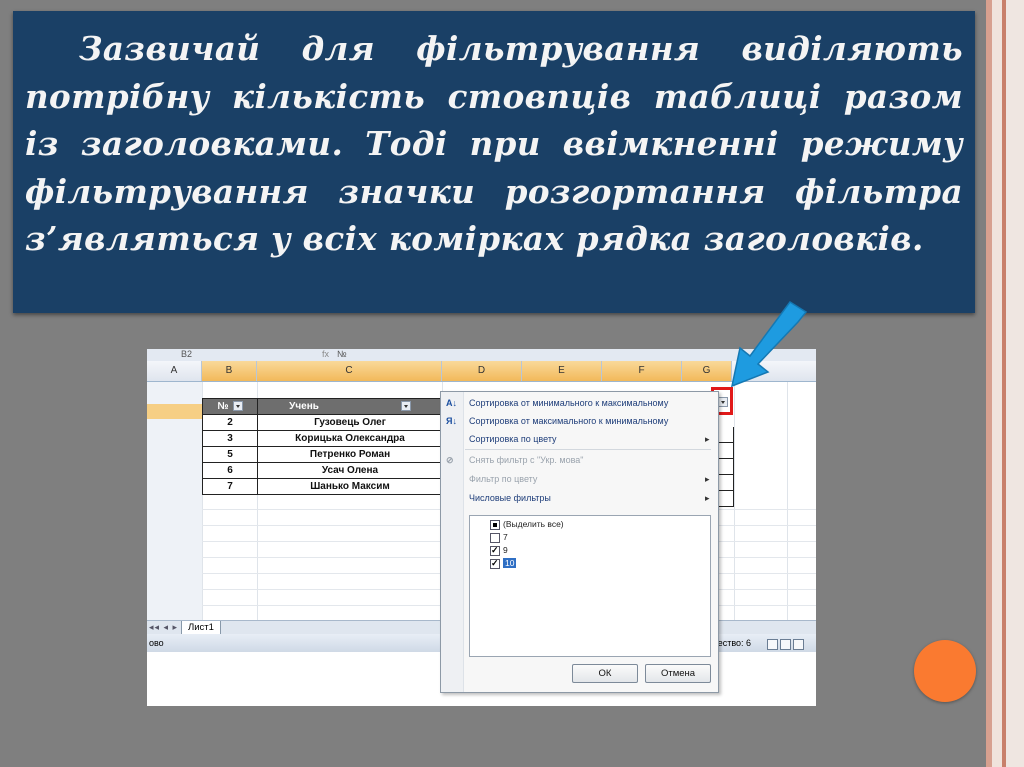 This screenshot has width=1024, height=767. I want to click on filter-values-list: (Выделить все) 7 9 10, so click(590, 586).